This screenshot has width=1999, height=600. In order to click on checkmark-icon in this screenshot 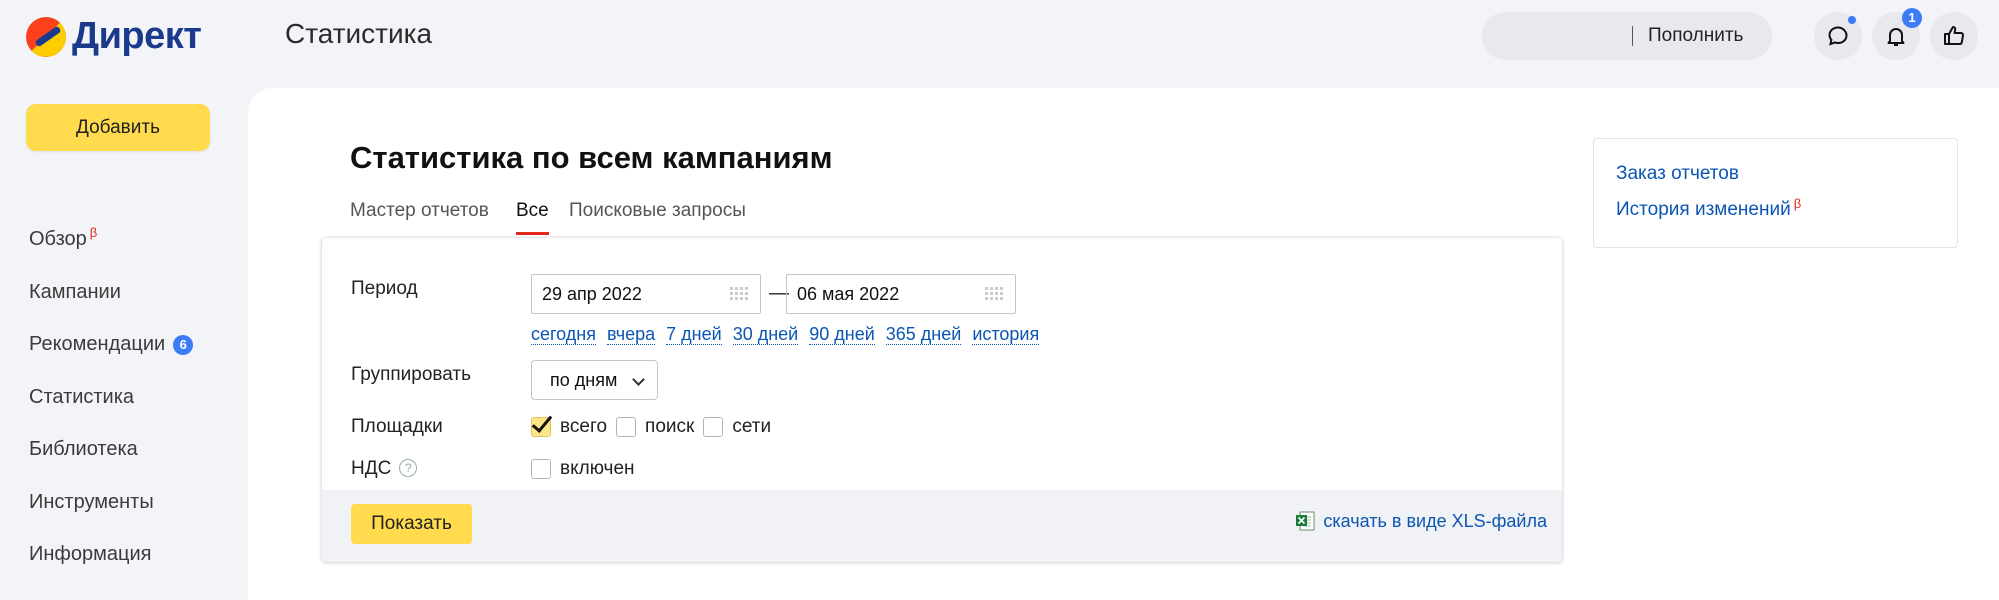, I will do `click(542, 422)`.